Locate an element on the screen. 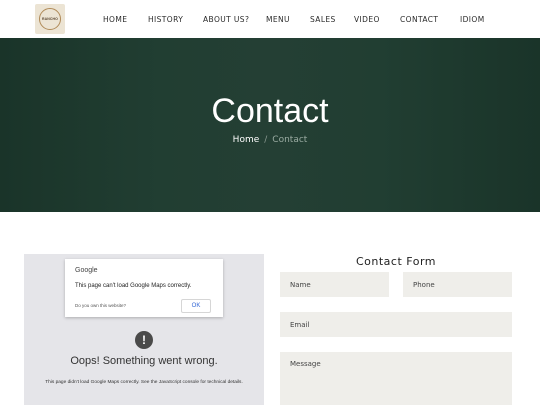 This screenshot has width=540, height=405. breadcrumb: Home / Contact is located at coordinates (270, 140).